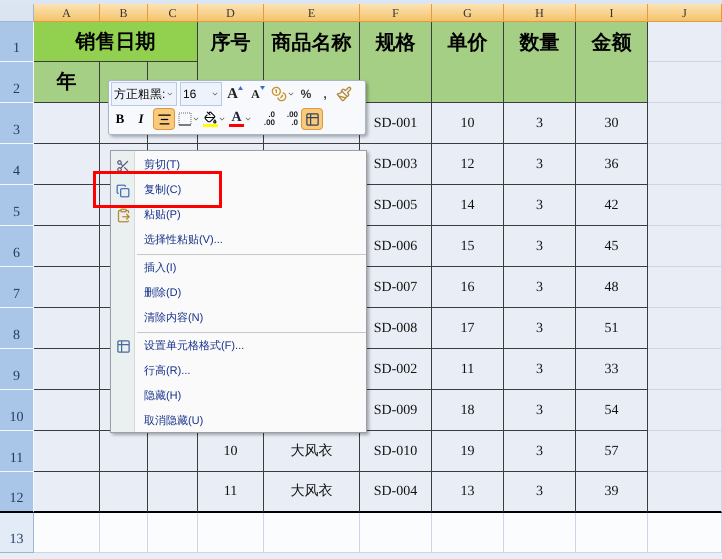 The width and height of the screenshot is (722, 559). Describe the element at coordinates (468, 164) in the screenshot. I see `table-cell: 12` at that location.